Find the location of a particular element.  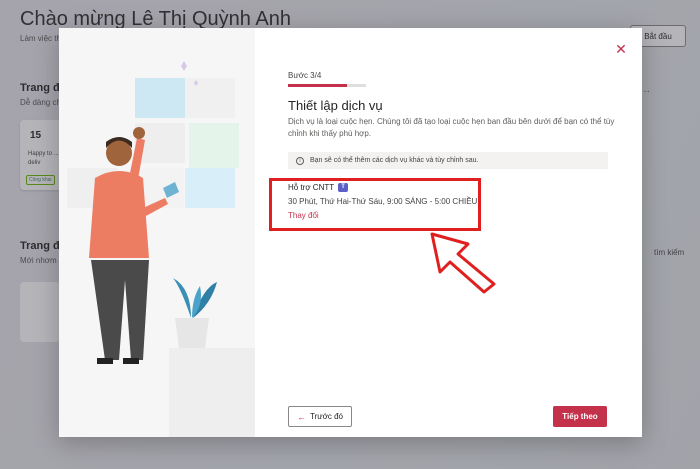

back-button: ← Trước đó is located at coordinates (320, 416).